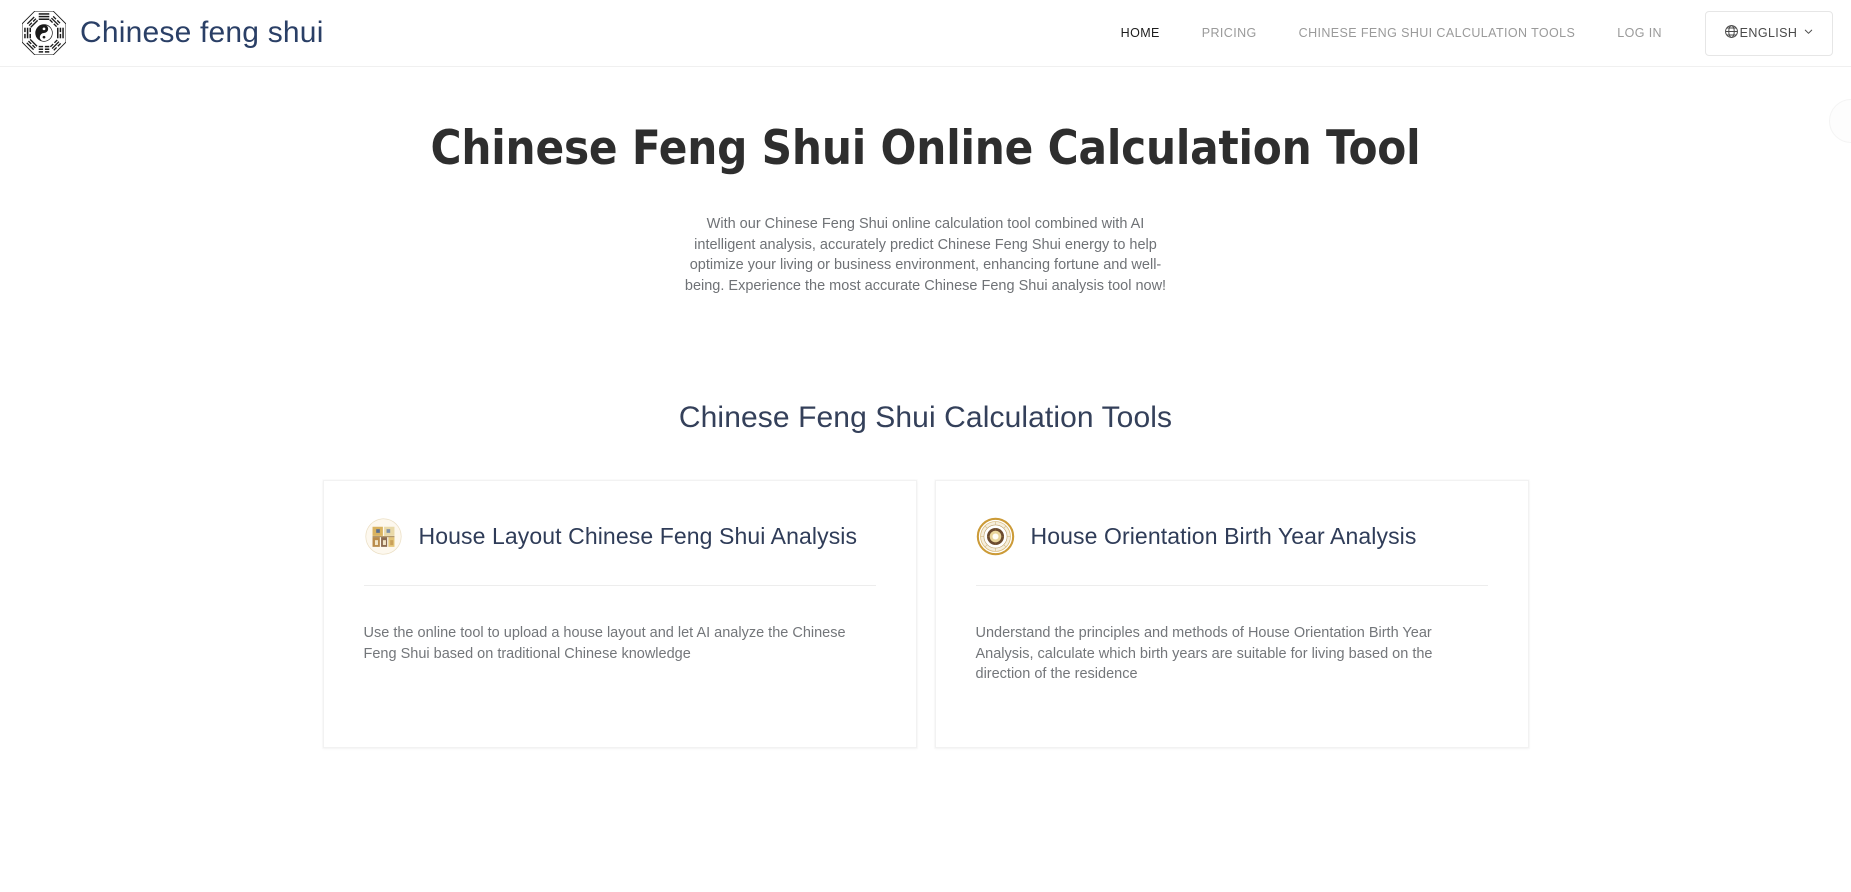 The image size is (1851, 892). I want to click on card-header: House Layout Chinese Feng Shui Analysis, so click(620, 536).